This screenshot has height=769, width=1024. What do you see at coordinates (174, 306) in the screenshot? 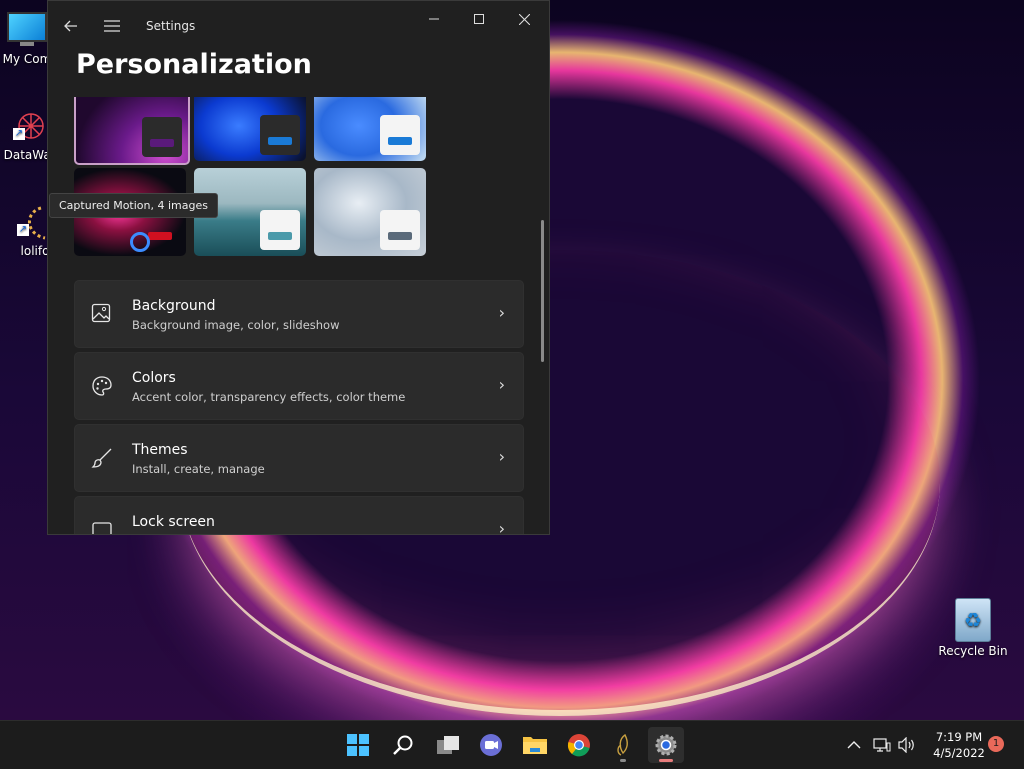
I see `setting-title: Background` at bounding box center [174, 306].